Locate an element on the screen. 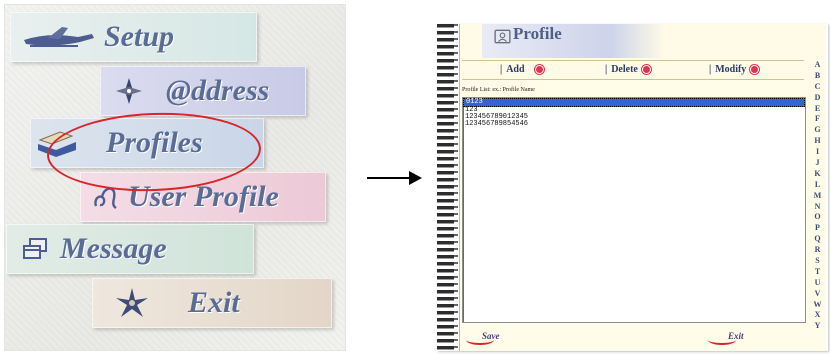 This screenshot has height=354, width=831. delete-label: Delete is located at coordinates (624, 69).